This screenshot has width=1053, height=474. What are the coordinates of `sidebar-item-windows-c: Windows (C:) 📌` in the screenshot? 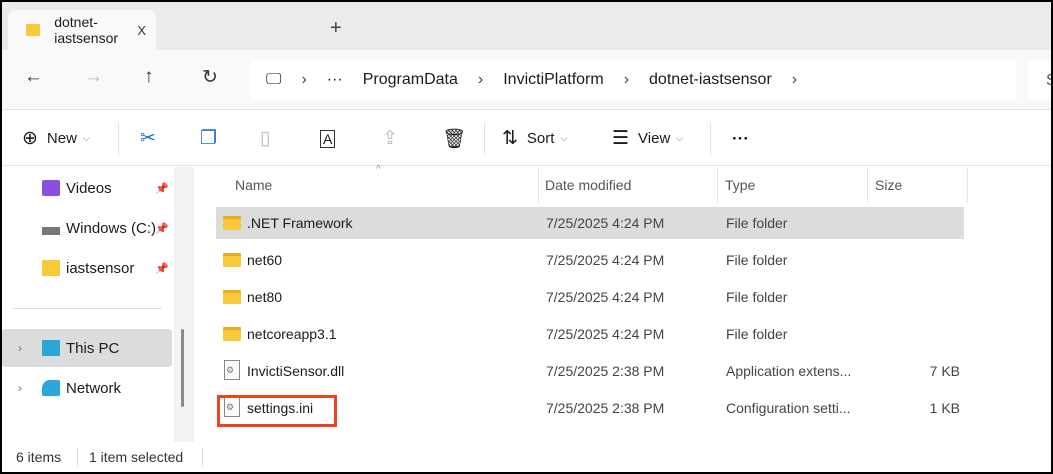 It's located at (87, 228).